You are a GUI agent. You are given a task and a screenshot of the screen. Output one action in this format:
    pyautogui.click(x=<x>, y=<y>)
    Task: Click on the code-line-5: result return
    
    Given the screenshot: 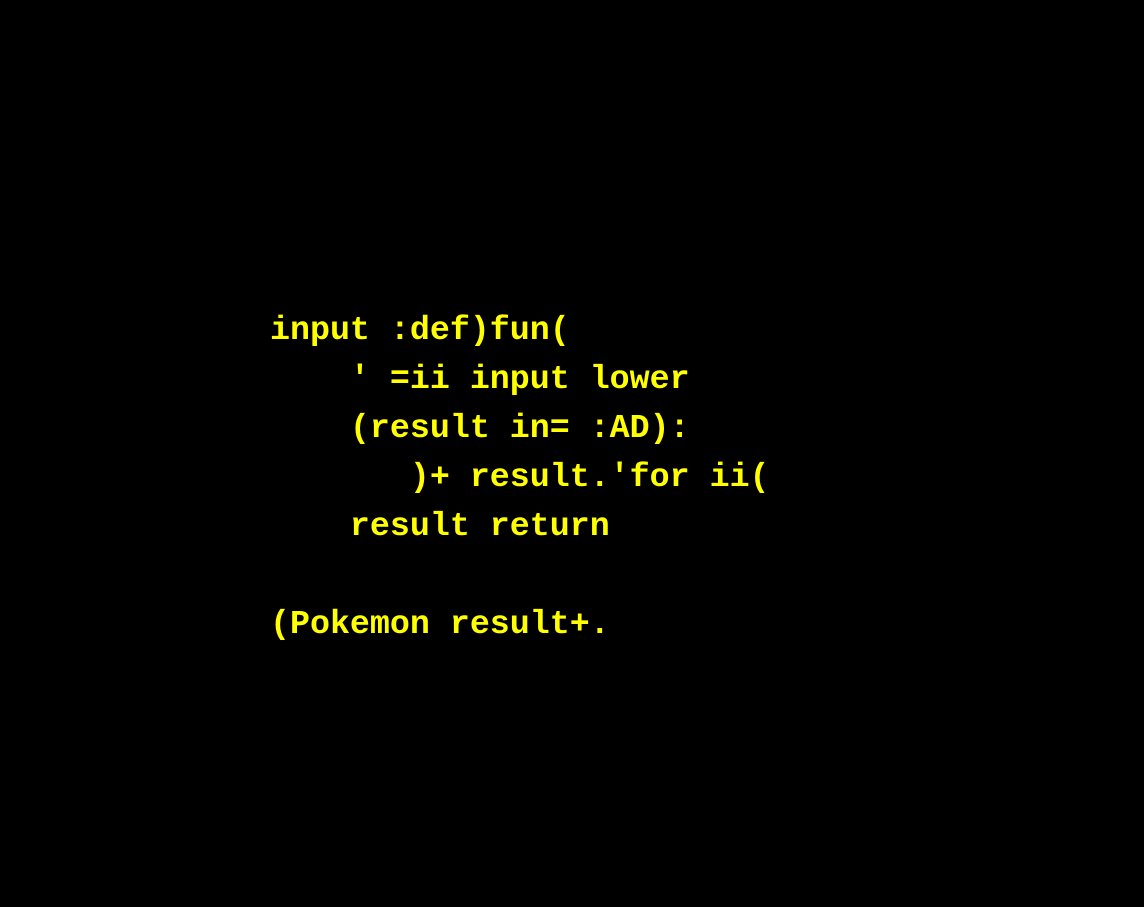 What is the action you would take?
    pyautogui.click(x=440, y=526)
    